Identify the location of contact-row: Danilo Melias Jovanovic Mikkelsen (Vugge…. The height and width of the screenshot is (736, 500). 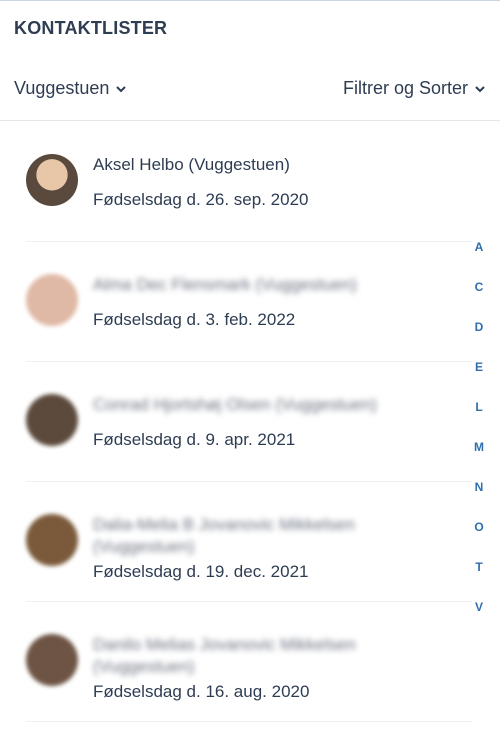
(249, 662).